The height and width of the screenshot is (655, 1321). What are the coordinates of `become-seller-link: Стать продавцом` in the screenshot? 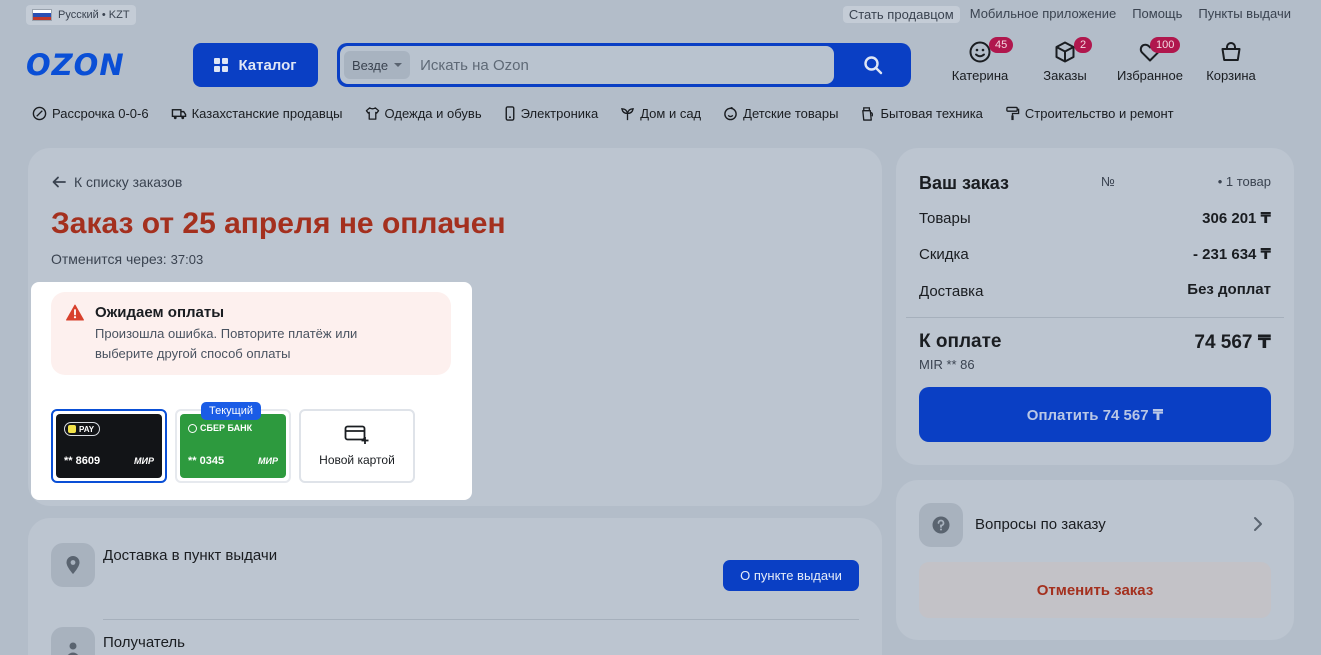 It's located at (901, 14).